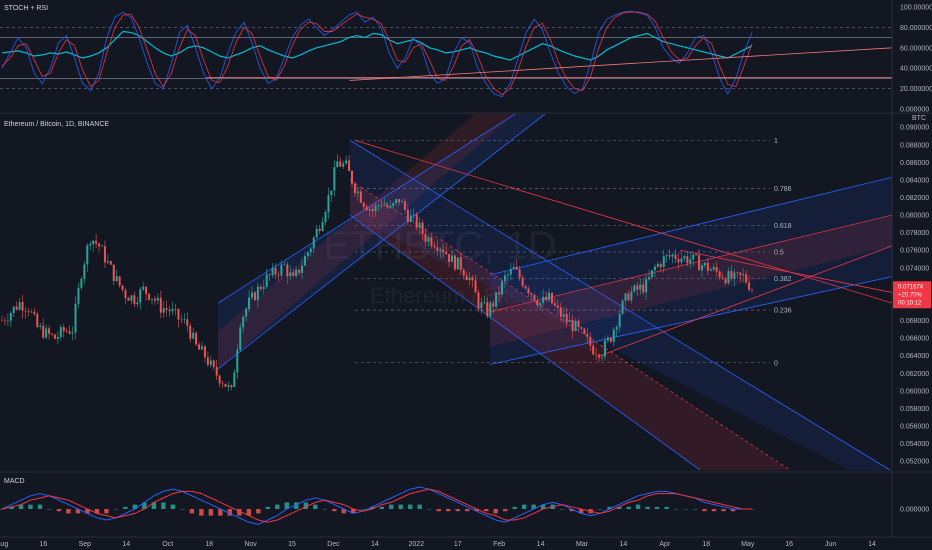  What do you see at coordinates (26, 8) in the screenshot?
I see `stoch-rsi-title: STOCH + RSI` at bounding box center [26, 8].